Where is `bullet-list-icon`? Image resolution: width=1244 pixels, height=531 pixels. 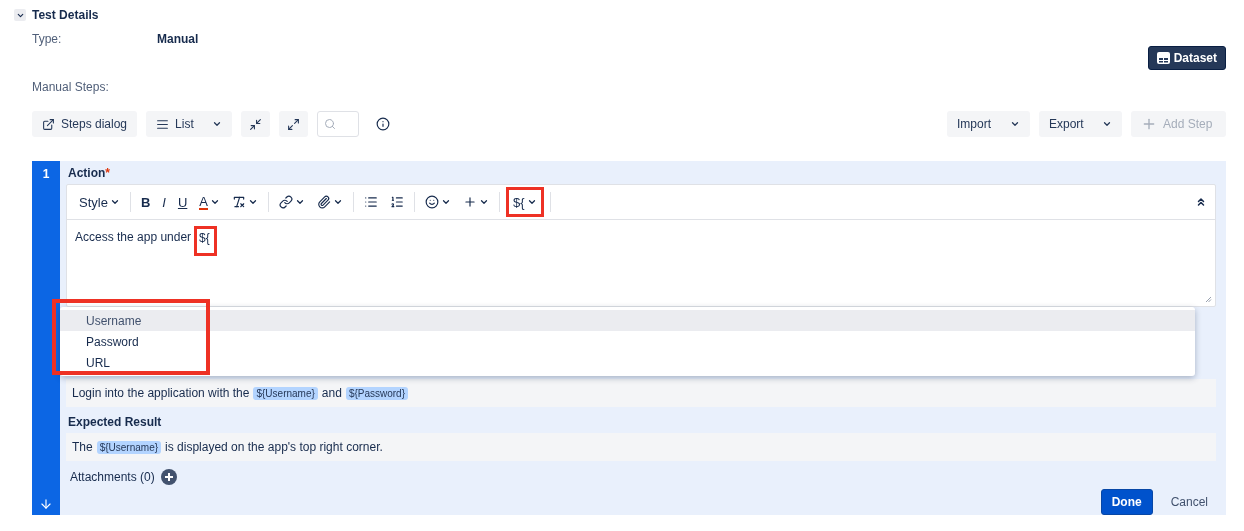 bullet-list-icon is located at coordinates (371, 202).